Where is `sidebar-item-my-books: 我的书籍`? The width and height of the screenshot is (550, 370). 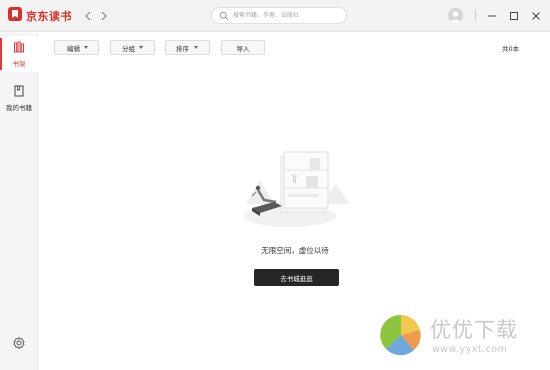 sidebar-item-my-books: 我的书籍 is located at coordinates (19, 98).